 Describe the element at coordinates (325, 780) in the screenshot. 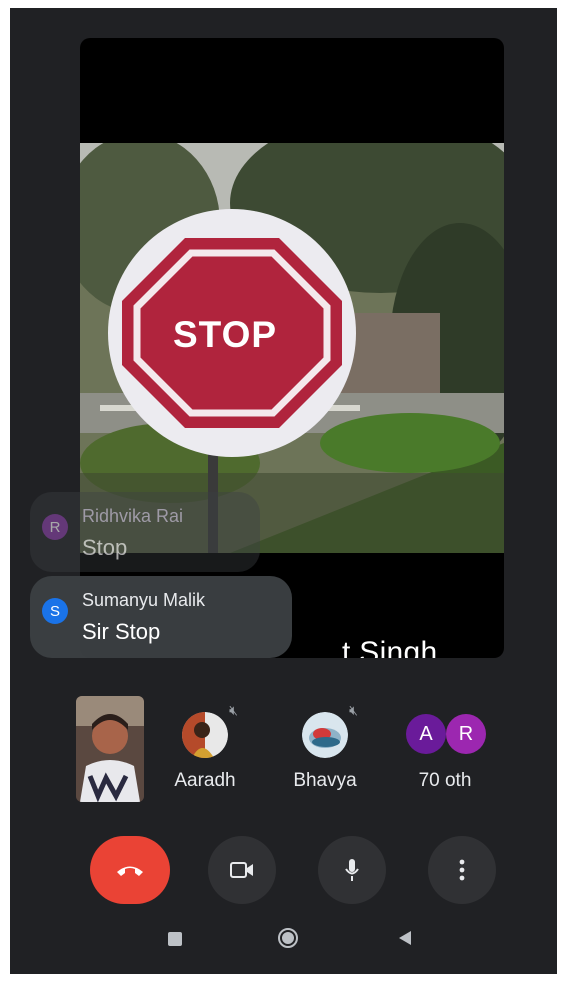

I see `participant-name: Bhavya` at that location.